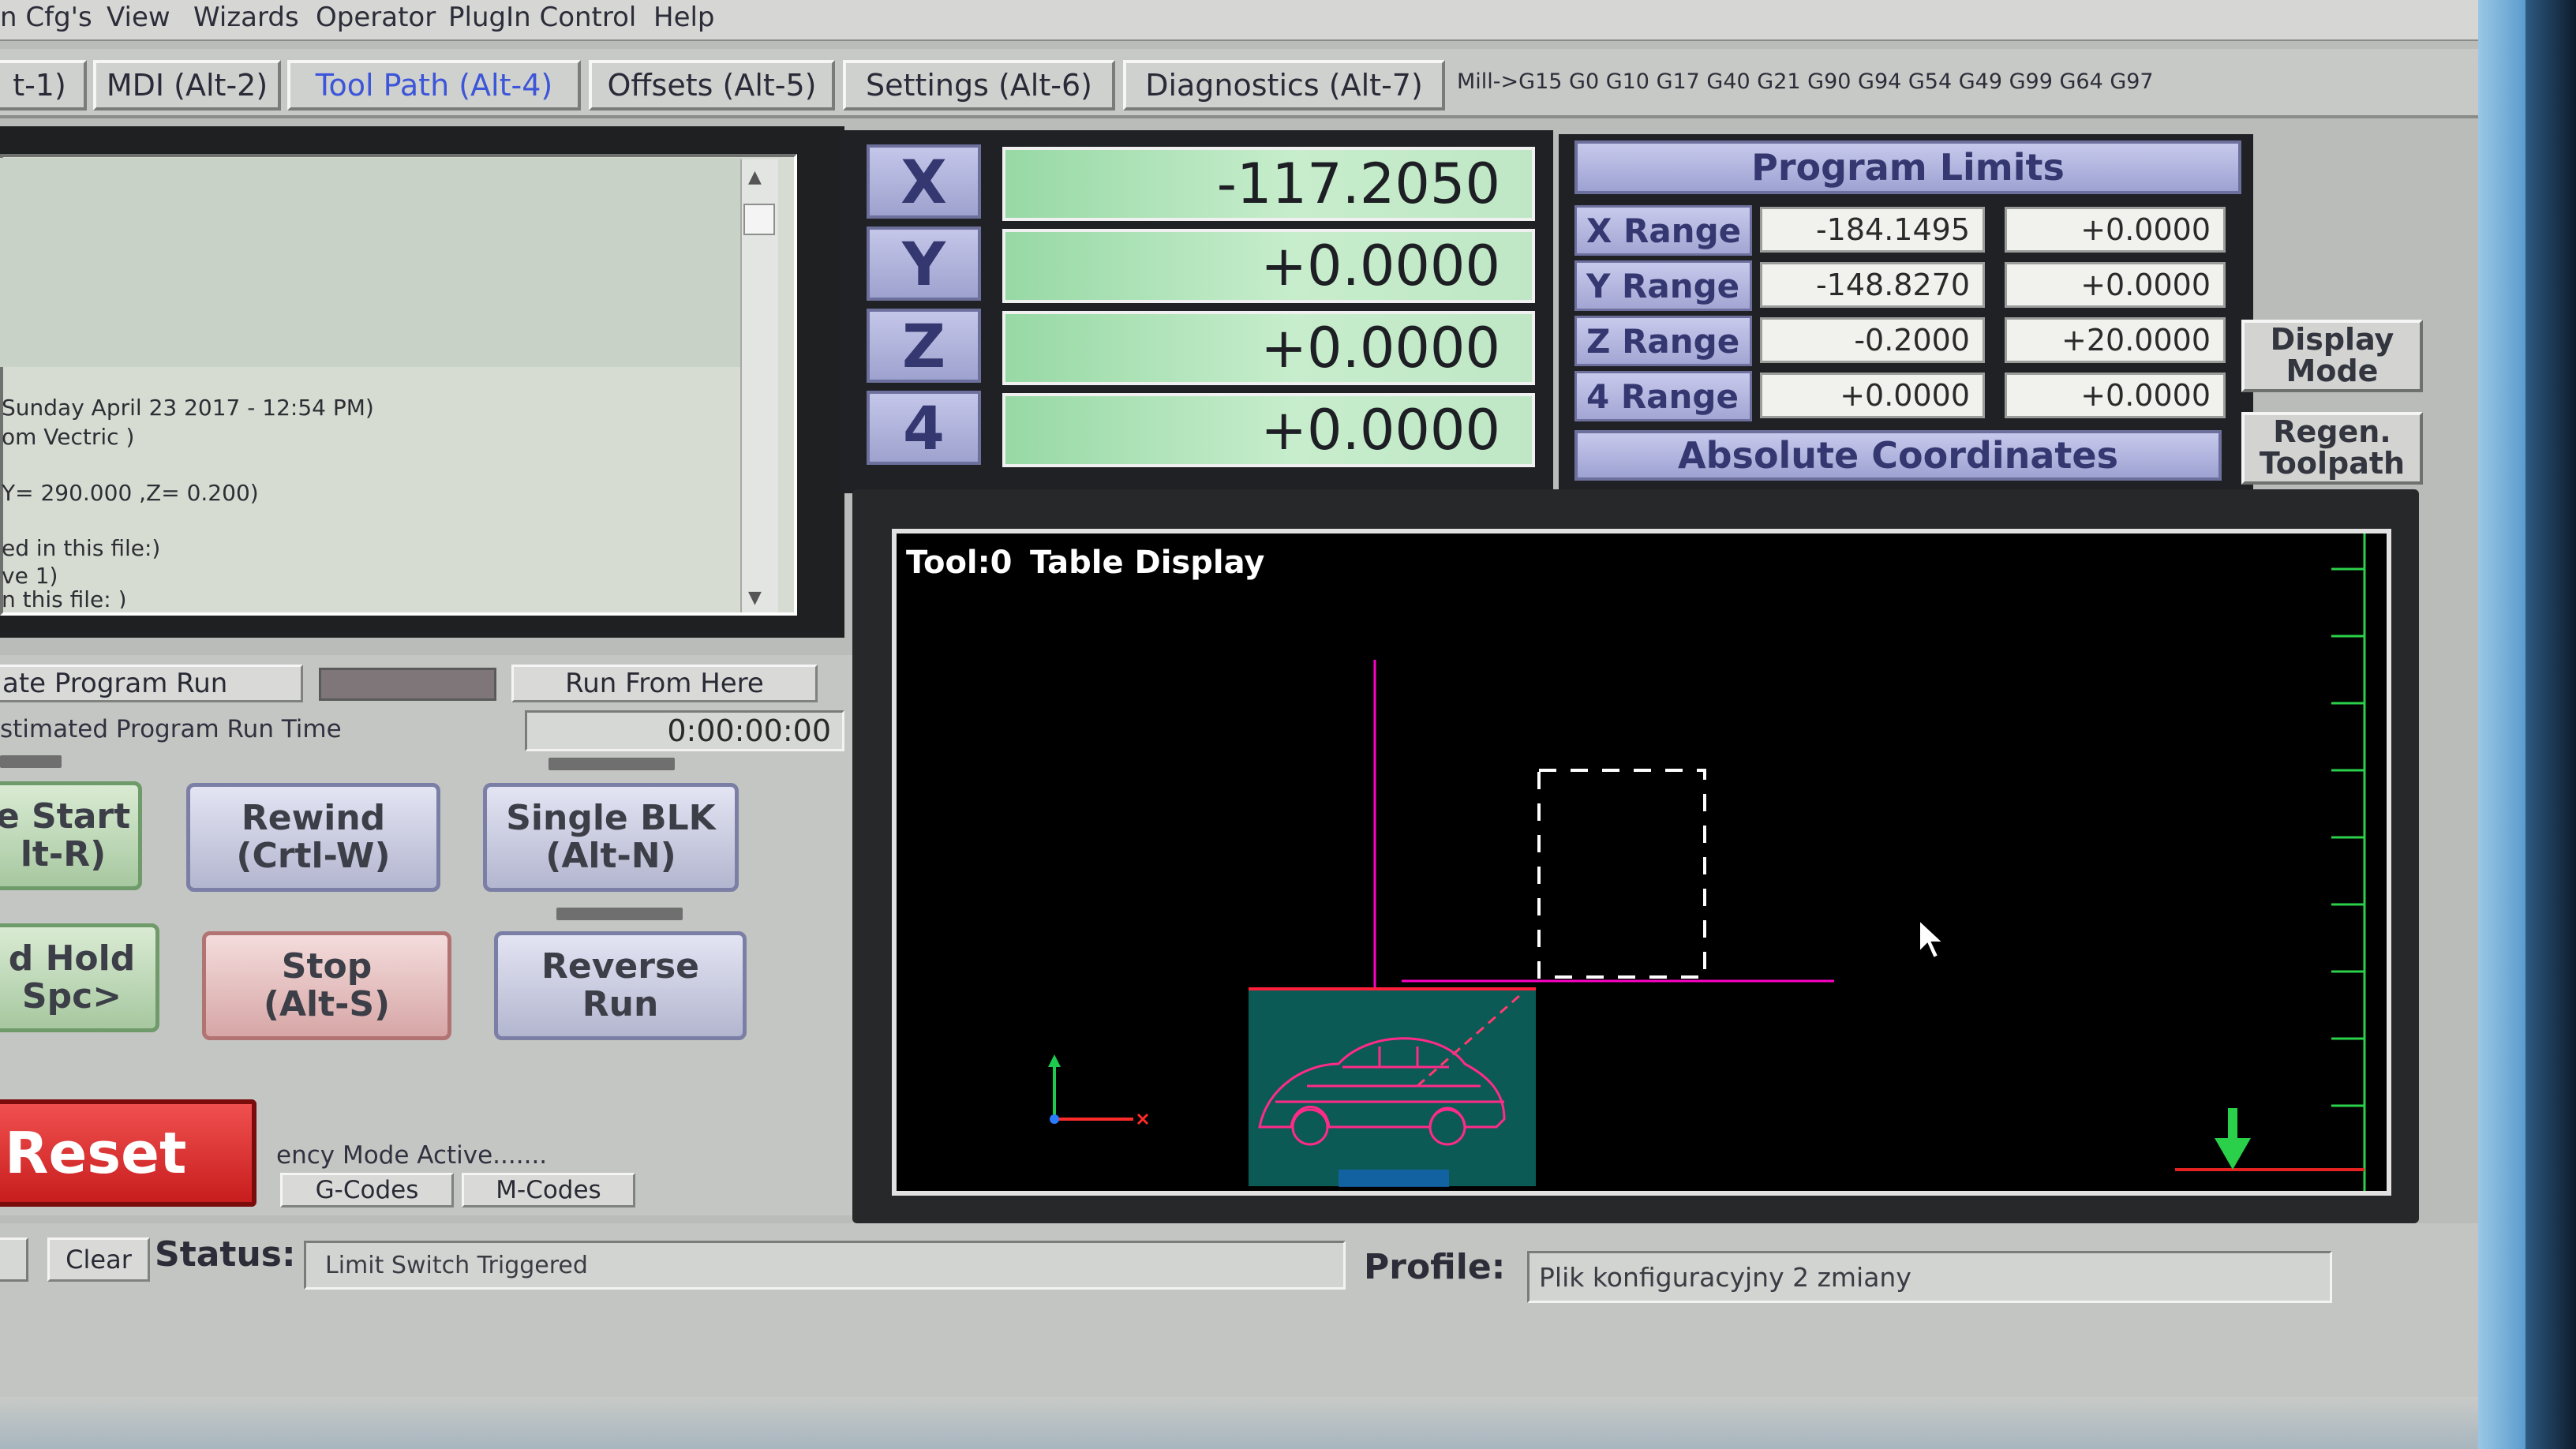 The image size is (2576, 1449). What do you see at coordinates (2115, 230) in the screenshot?
I see `x-range-max: +0.0000` at bounding box center [2115, 230].